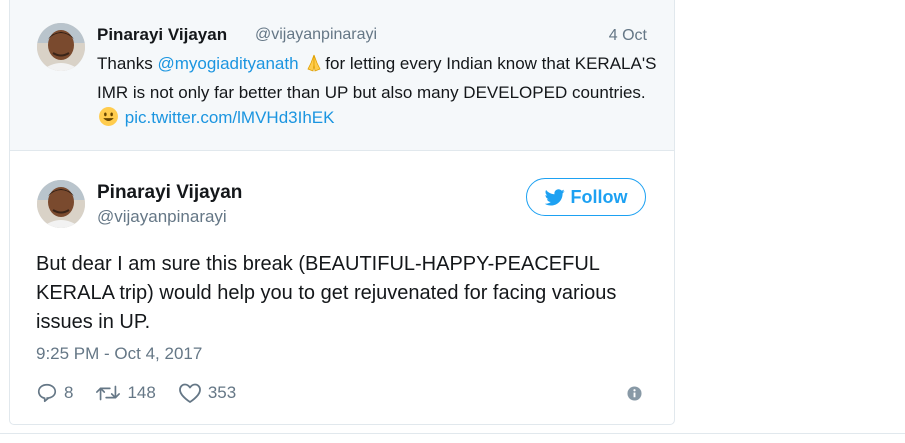 The height and width of the screenshot is (443, 905). I want to click on mention-link: @myogiadityanath, so click(227, 63).